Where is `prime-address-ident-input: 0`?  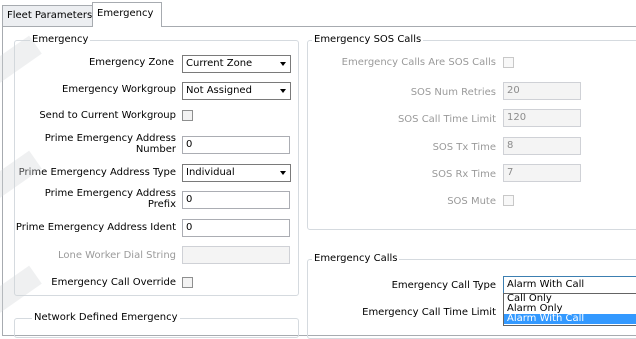 prime-address-ident-input: 0 is located at coordinates (236, 228).